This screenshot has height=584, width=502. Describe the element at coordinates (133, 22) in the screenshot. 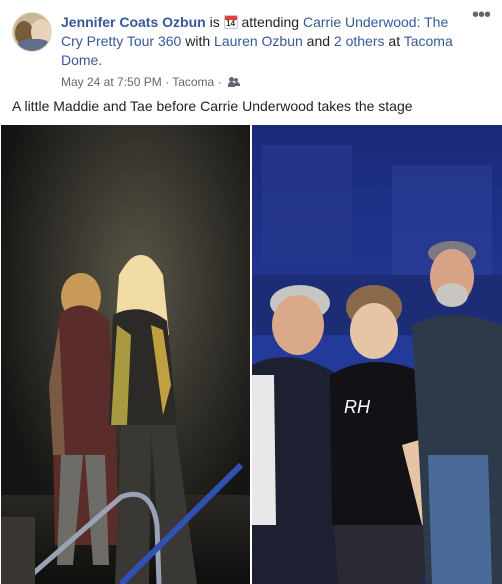

I see `author-name-link: Jennifer Coats Ozbun` at that location.